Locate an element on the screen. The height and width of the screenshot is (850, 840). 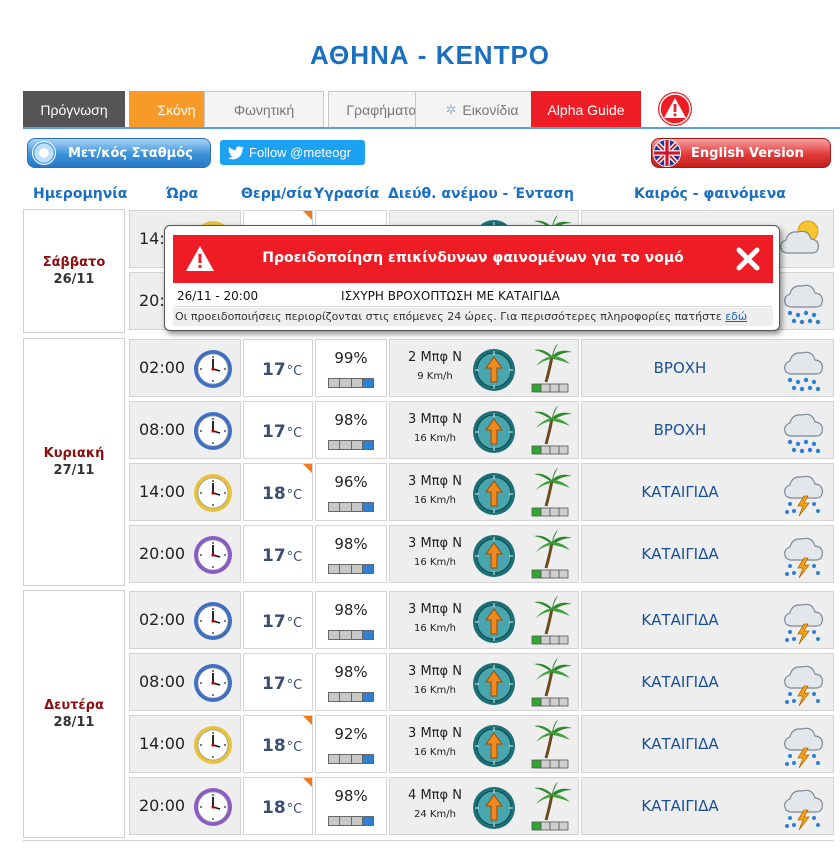
day-date: 28/11 is located at coordinates (74, 722).